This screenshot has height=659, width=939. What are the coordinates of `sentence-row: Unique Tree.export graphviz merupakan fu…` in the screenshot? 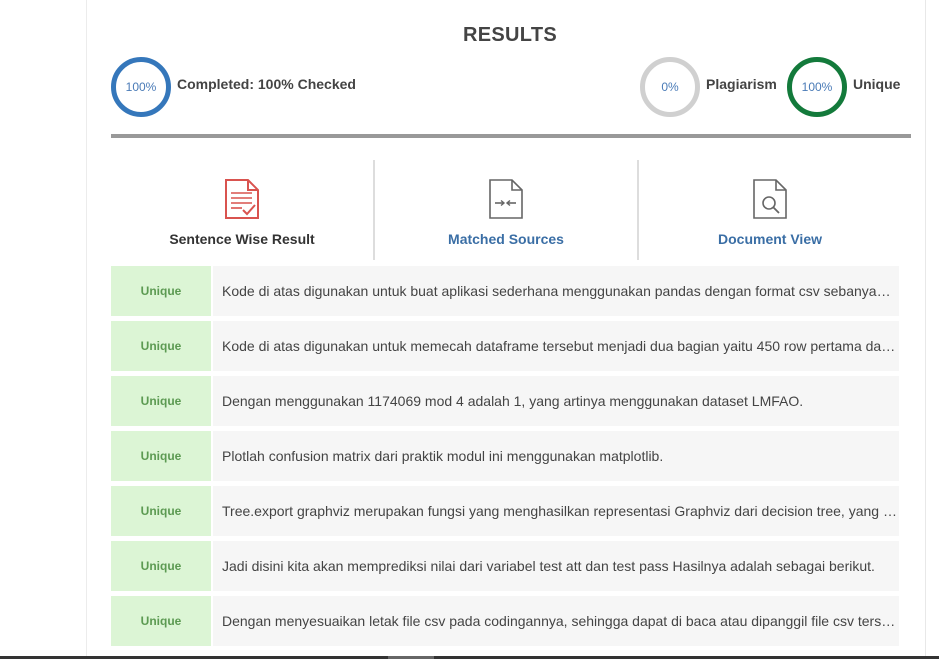 It's located at (505, 511).